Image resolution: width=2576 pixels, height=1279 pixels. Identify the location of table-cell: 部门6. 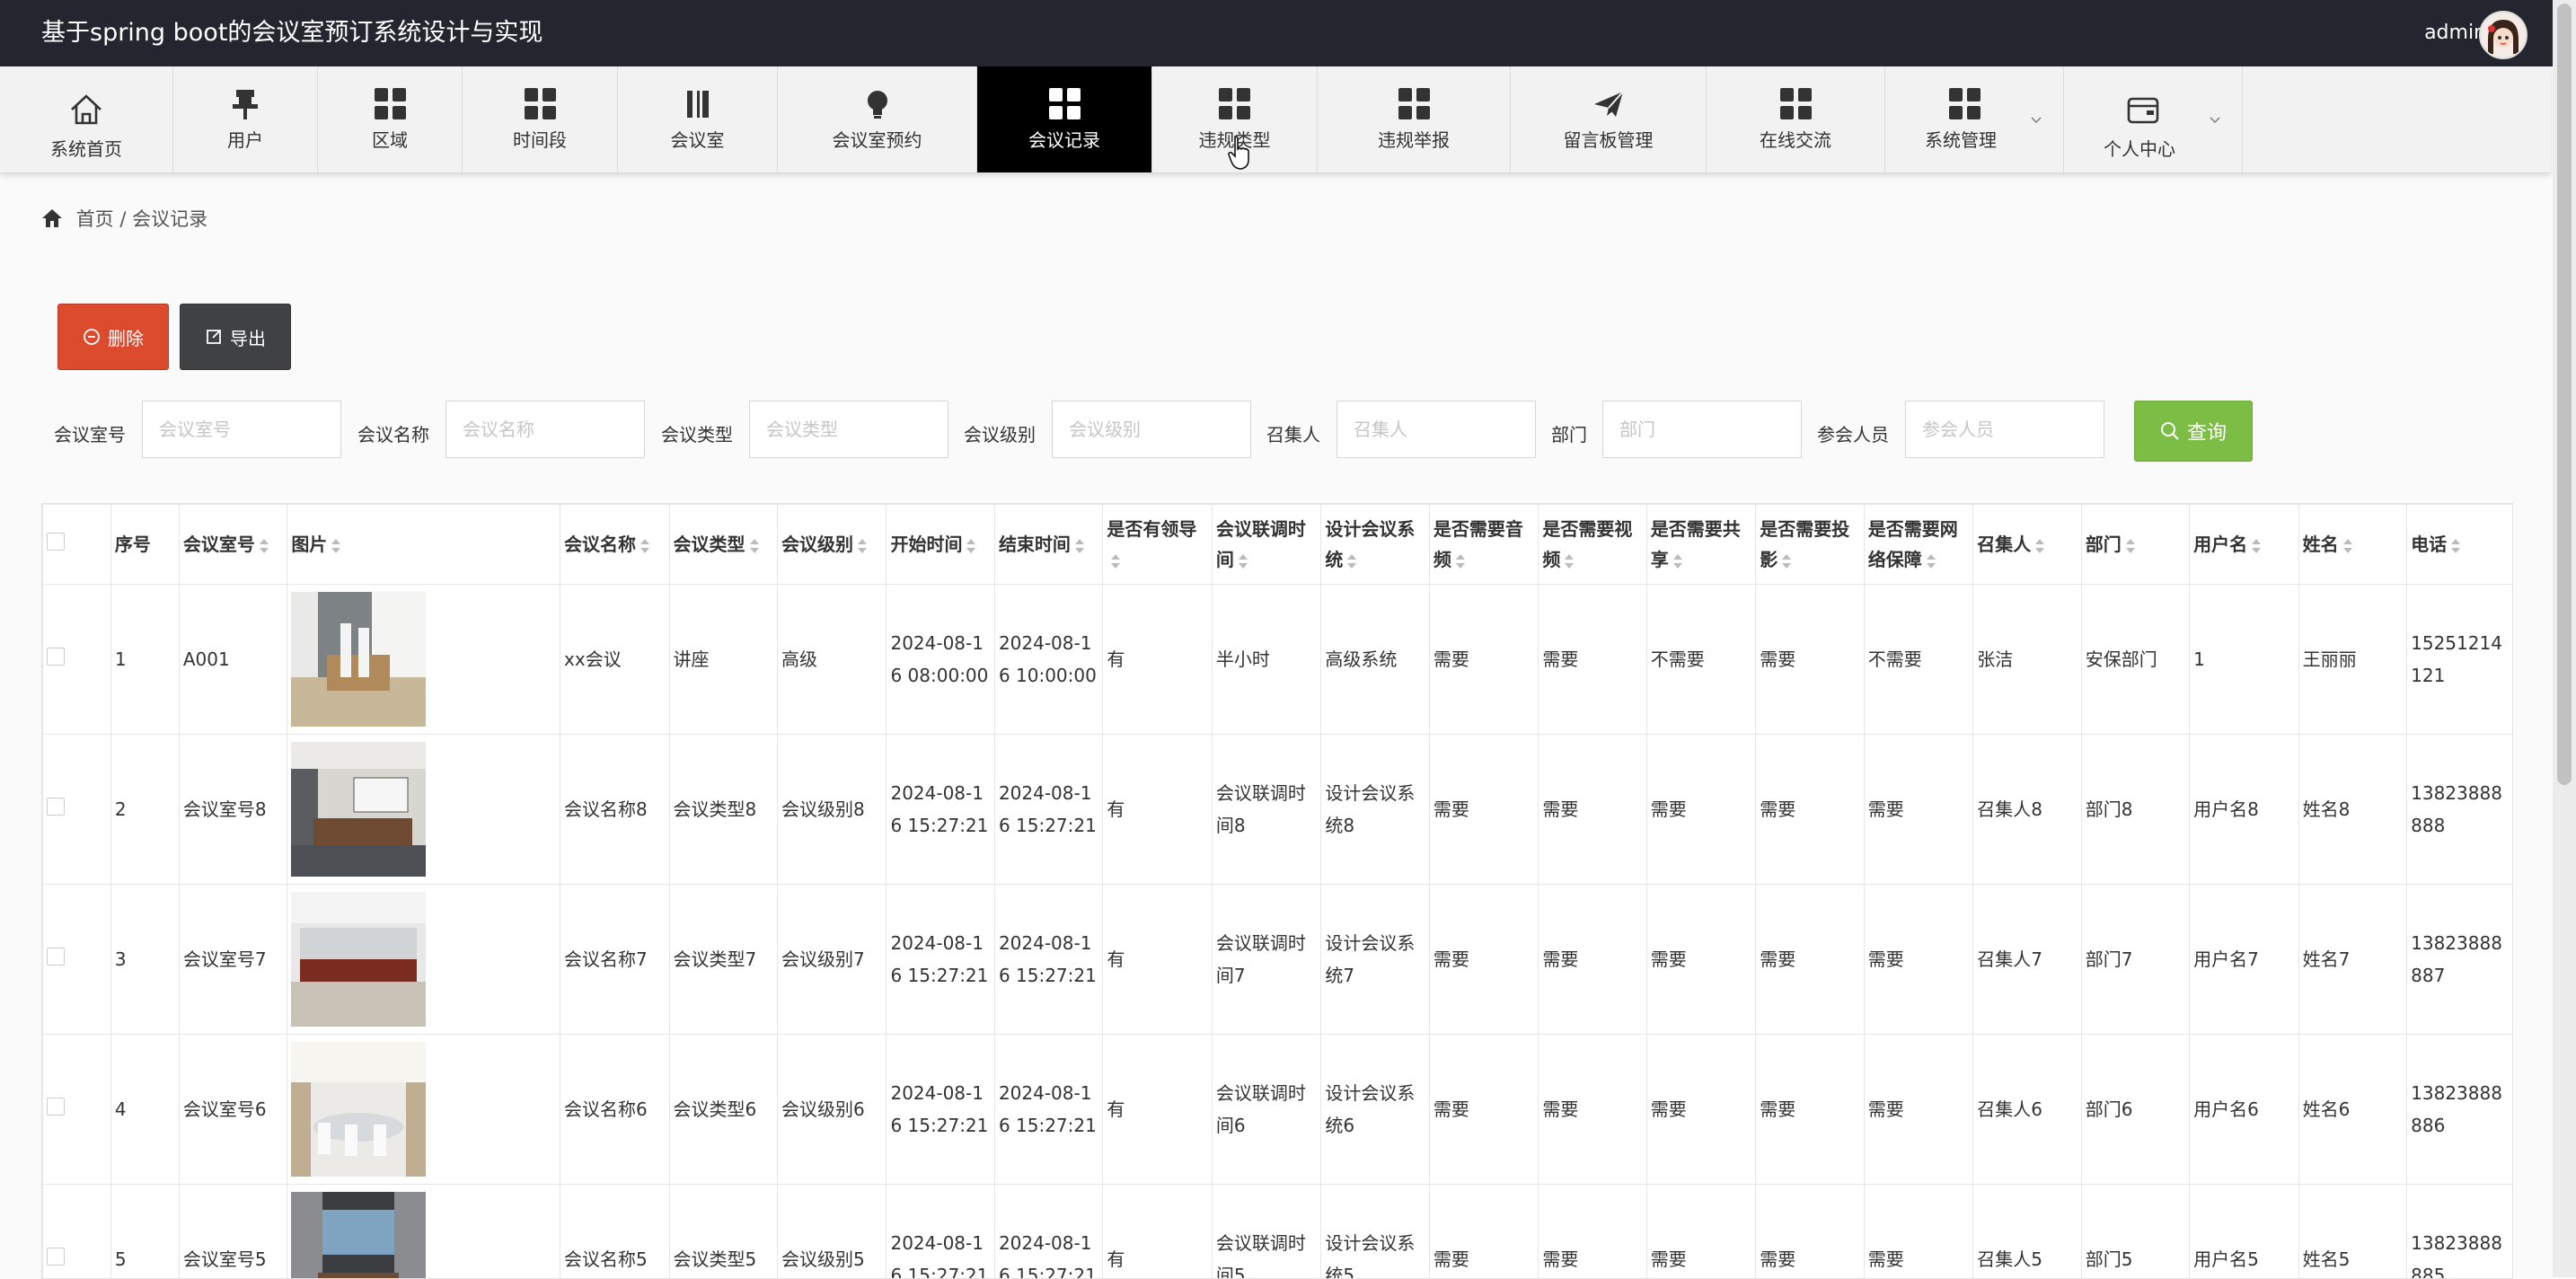
(2135, 1110).